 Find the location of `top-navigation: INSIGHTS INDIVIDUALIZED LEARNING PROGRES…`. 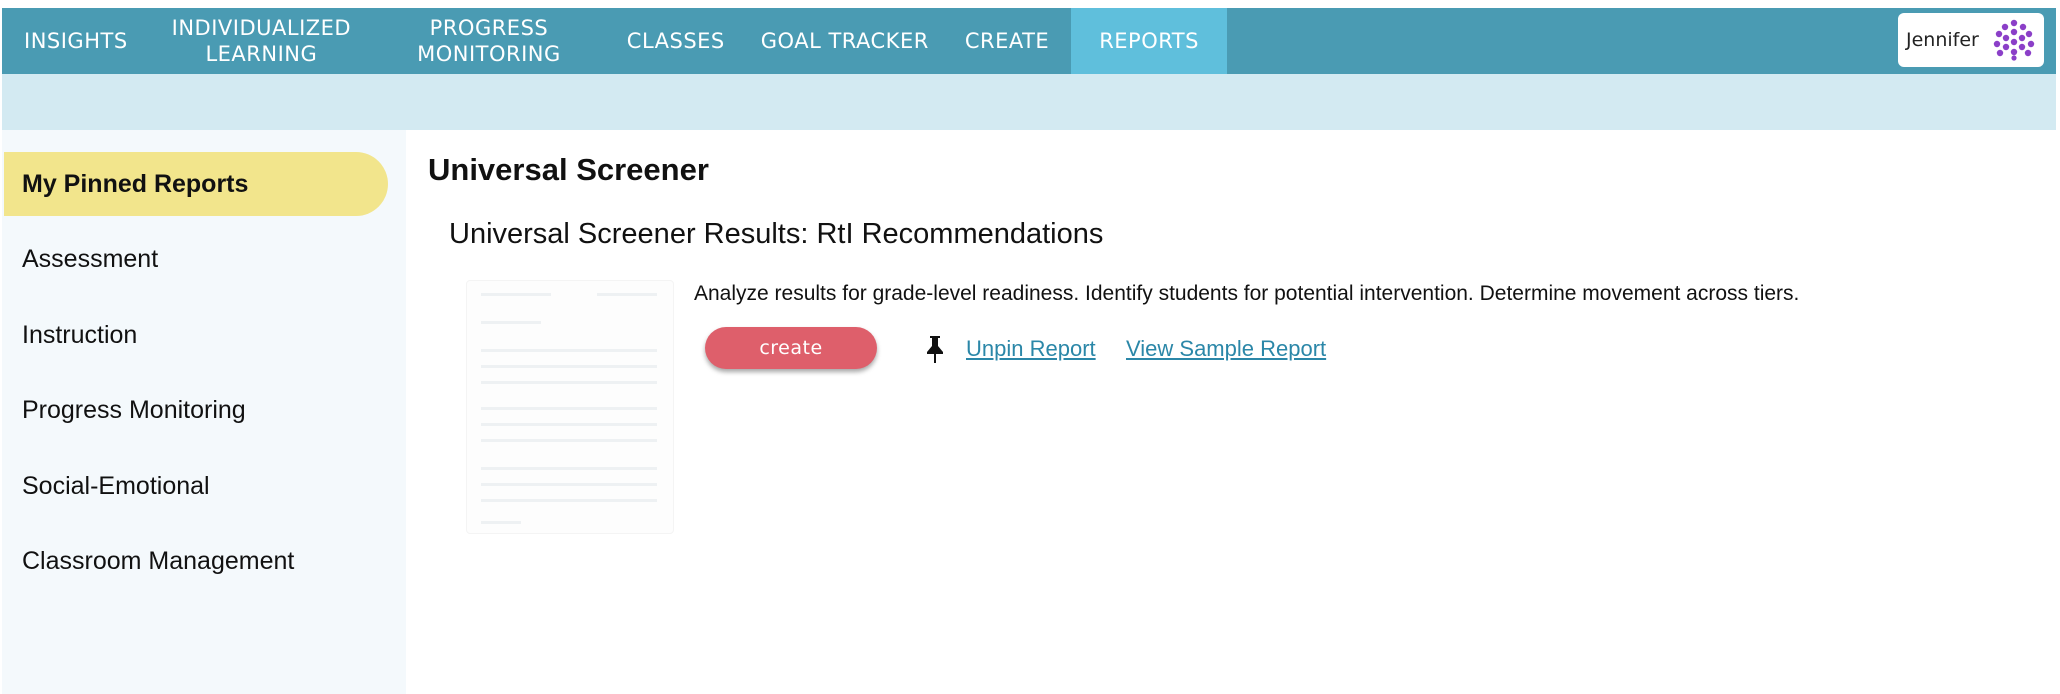

top-navigation: INSIGHTS INDIVIDUALIZED LEARNING PROGRES… is located at coordinates (1029, 41).